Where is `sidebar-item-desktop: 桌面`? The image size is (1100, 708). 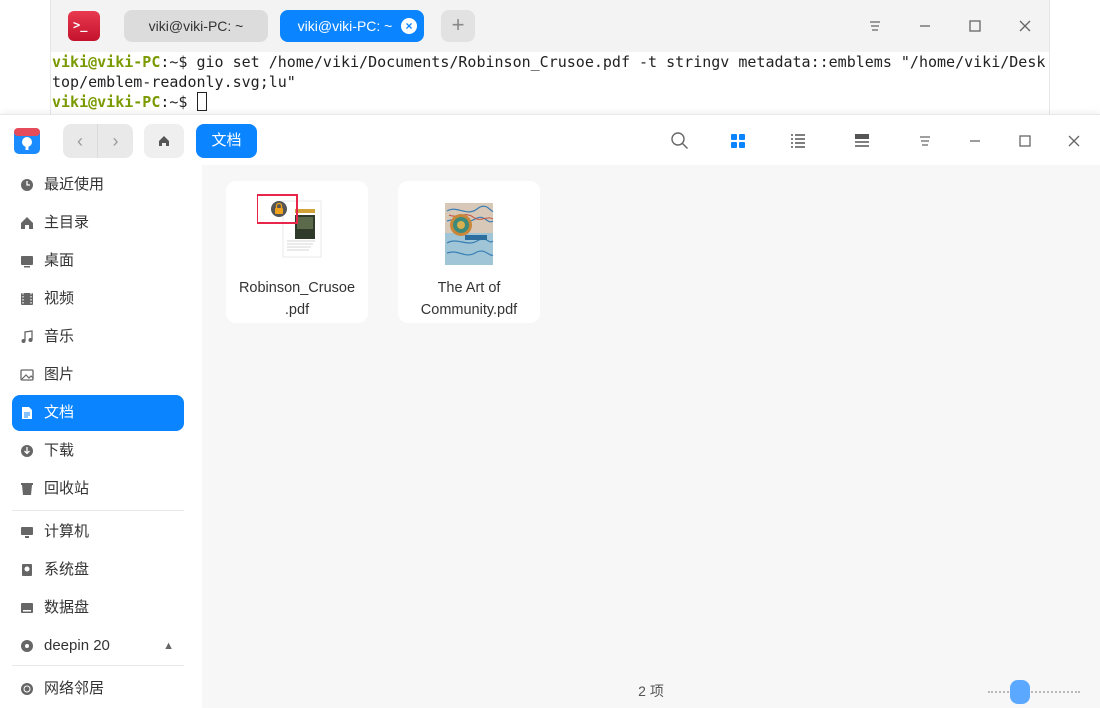
sidebar-item-desktop: 桌面 is located at coordinates (98, 261).